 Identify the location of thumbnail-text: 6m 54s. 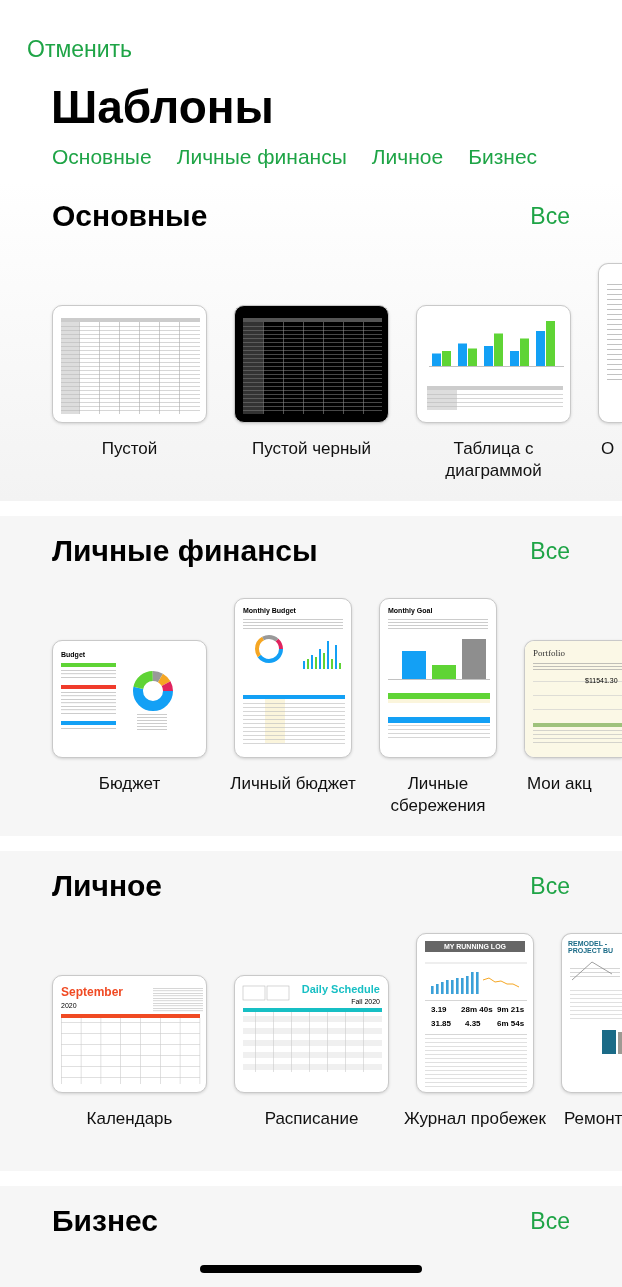
(511, 1024).